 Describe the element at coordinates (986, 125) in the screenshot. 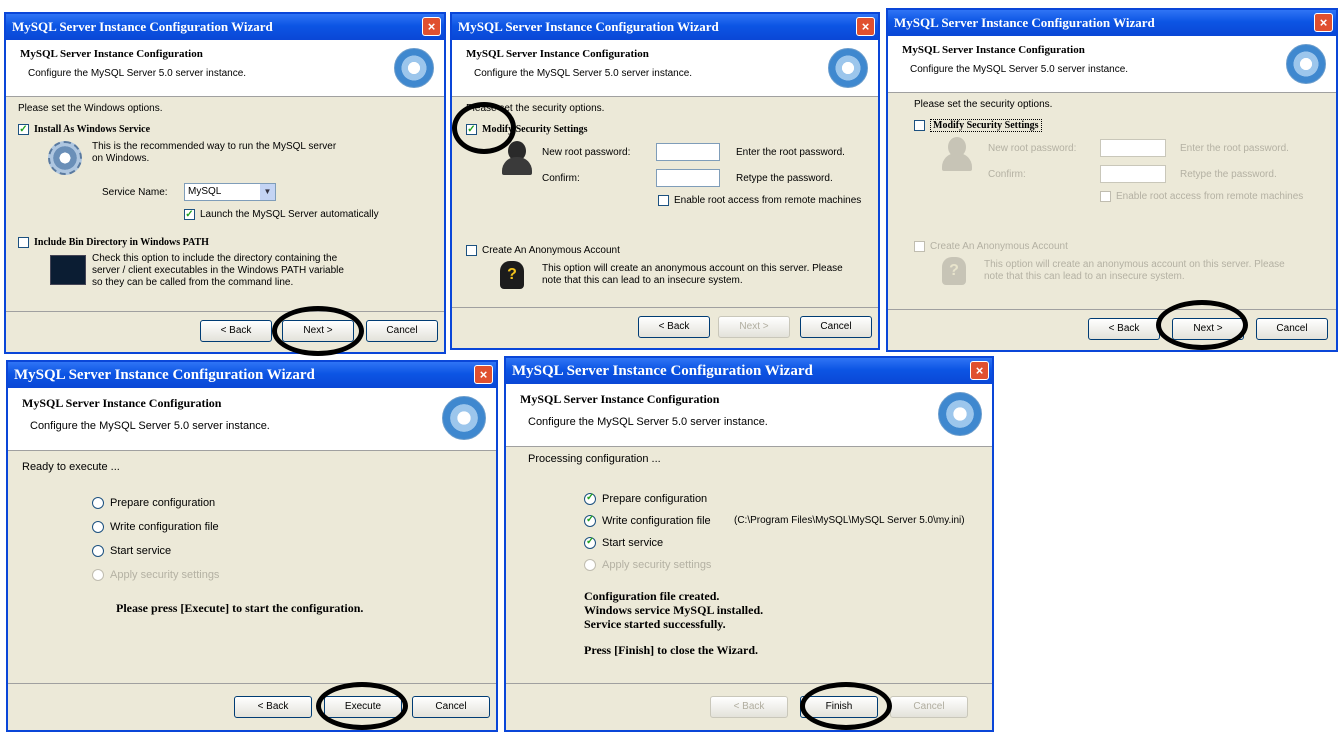

I see `modify-security-label: Modify Security Settings` at that location.